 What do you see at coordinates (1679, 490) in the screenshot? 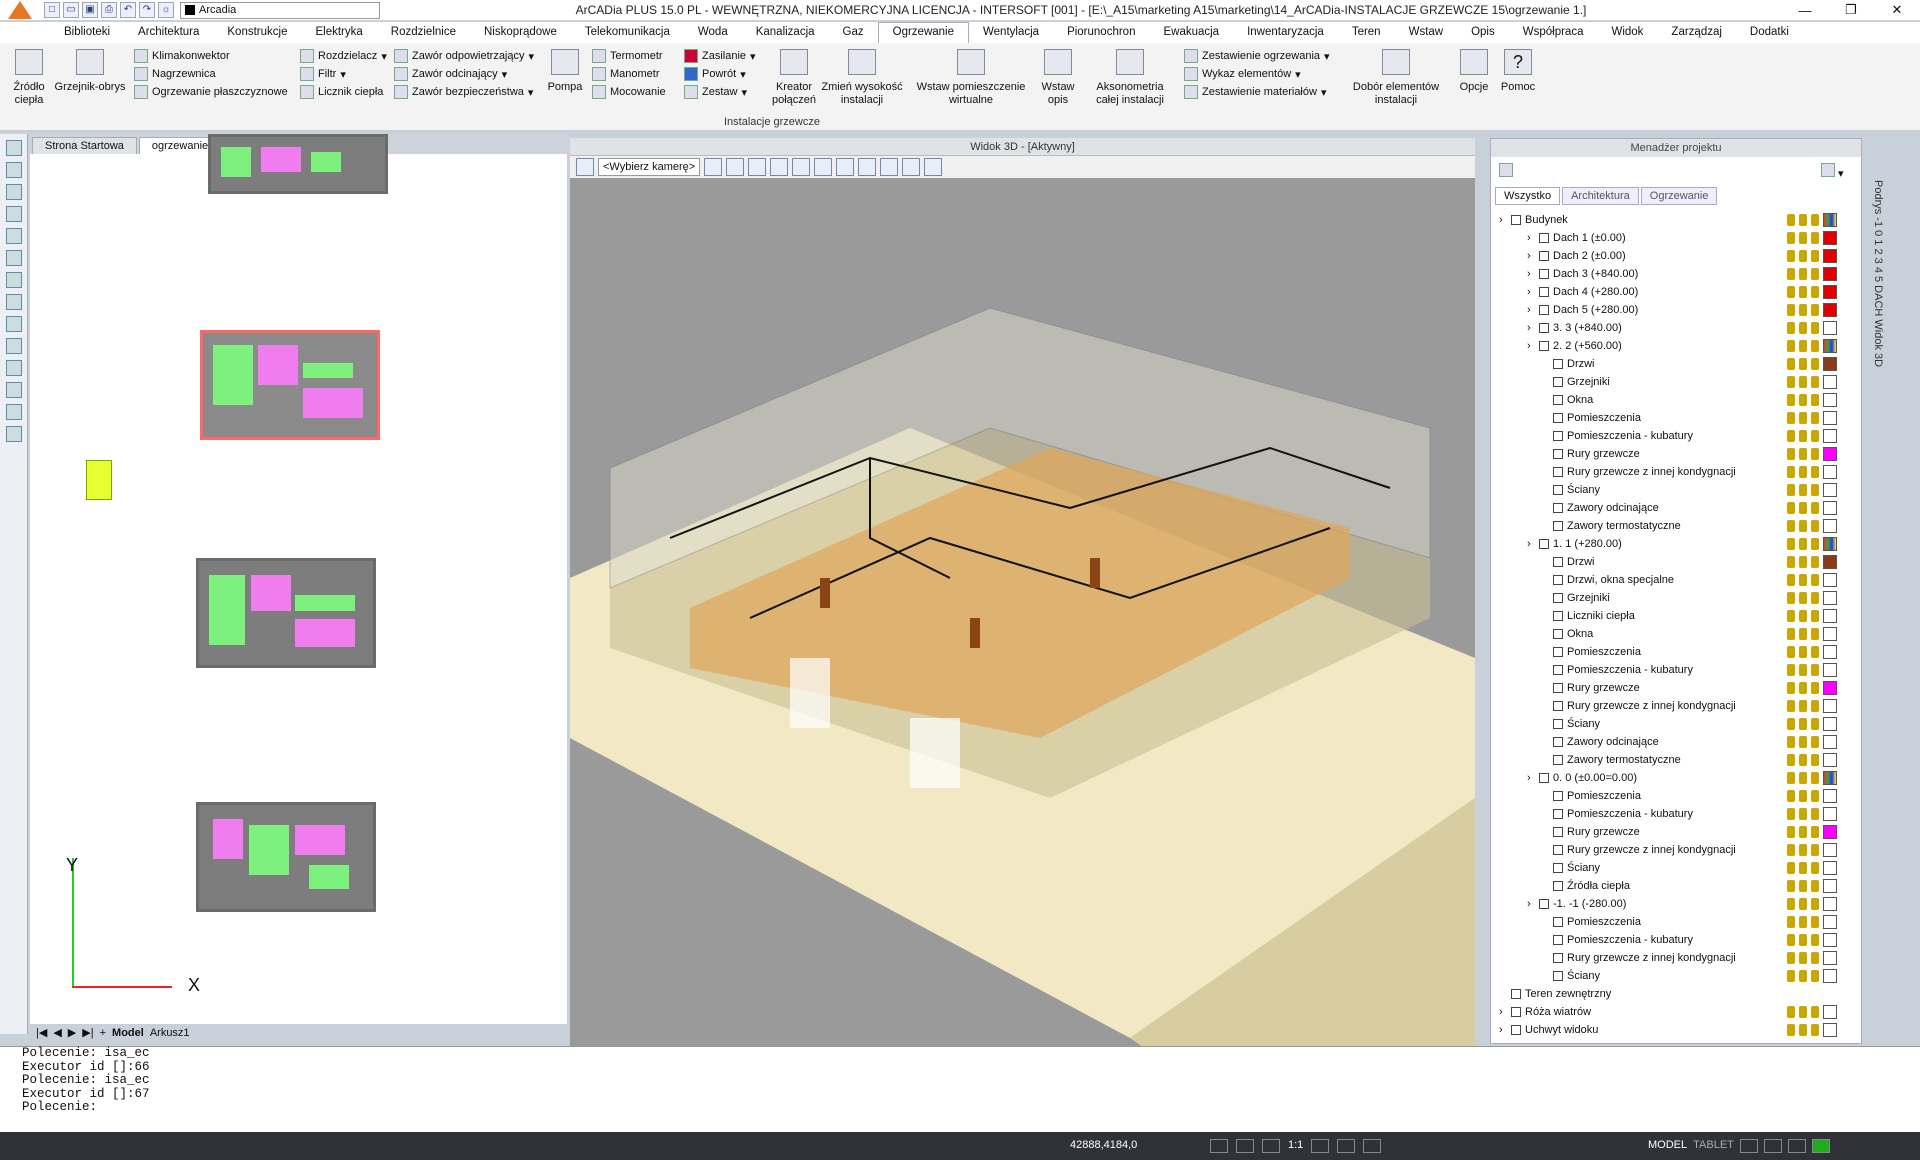
I see `tree-row: Ściany` at bounding box center [1679, 490].